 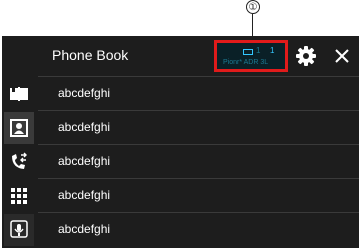 I want to click on status-indicator: 1 1 Pionr* ADR 3L, so click(x=251, y=56).